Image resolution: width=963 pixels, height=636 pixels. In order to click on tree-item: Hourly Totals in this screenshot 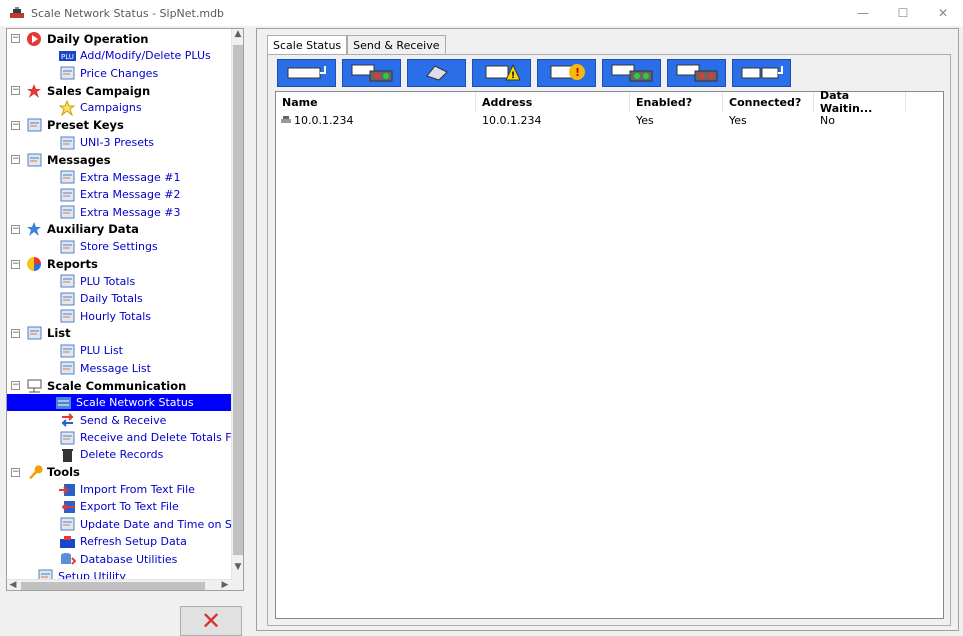, I will do `click(105, 316)`.